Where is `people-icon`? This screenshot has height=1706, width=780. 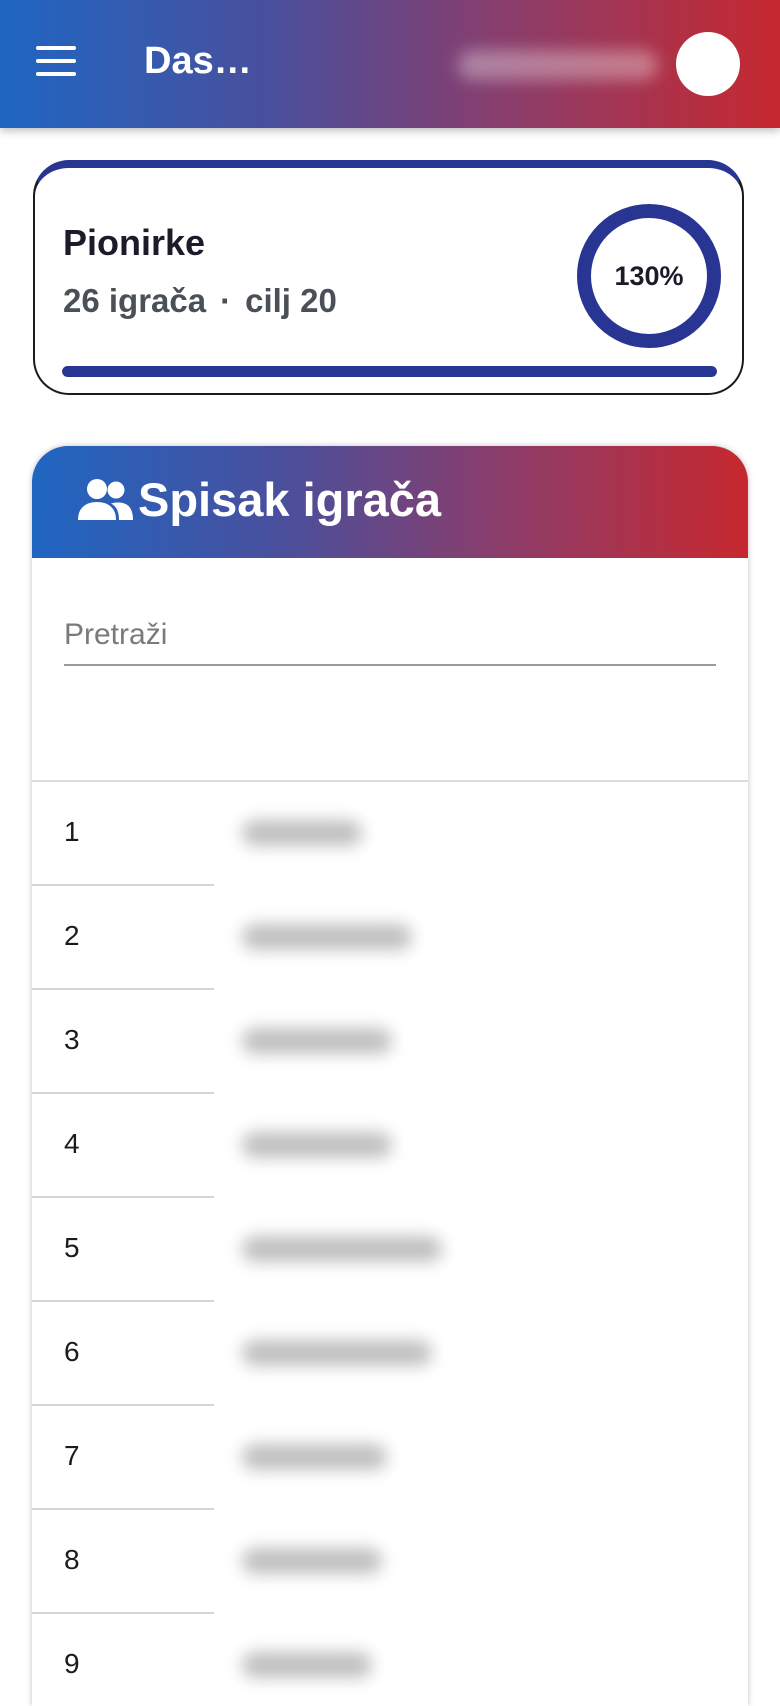
people-icon is located at coordinates (105, 499).